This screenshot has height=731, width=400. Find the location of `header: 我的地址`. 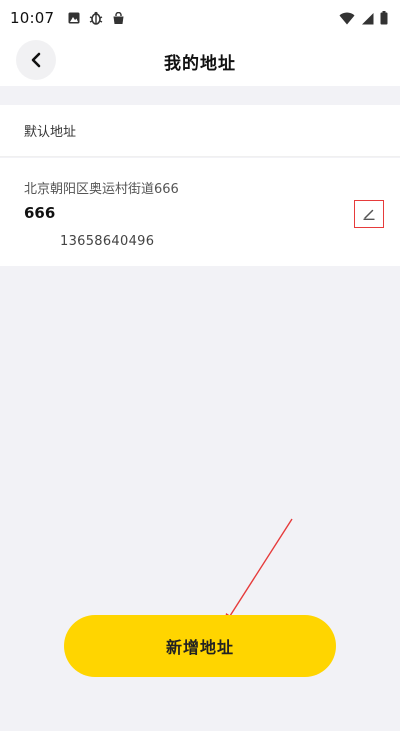

header: 我的地址 is located at coordinates (200, 61).